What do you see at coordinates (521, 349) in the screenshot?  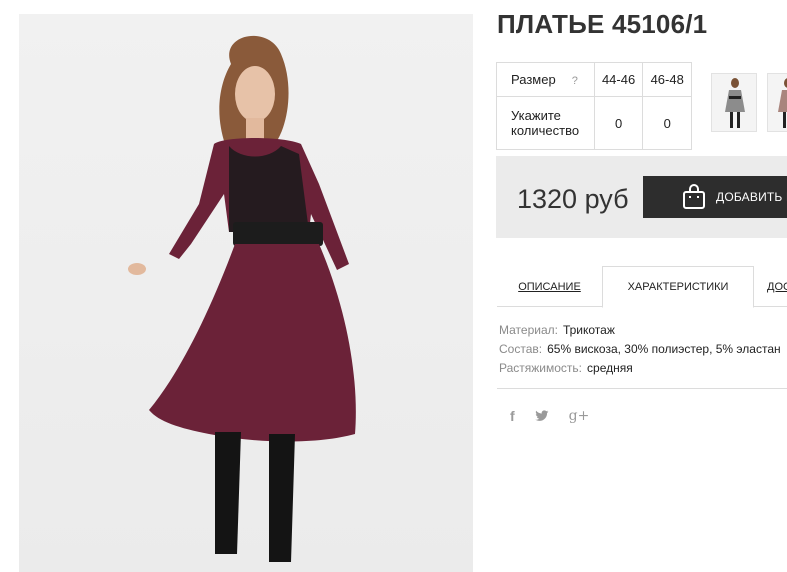 I see `characteristic-key: Состав:` at bounding box center [521, 349].